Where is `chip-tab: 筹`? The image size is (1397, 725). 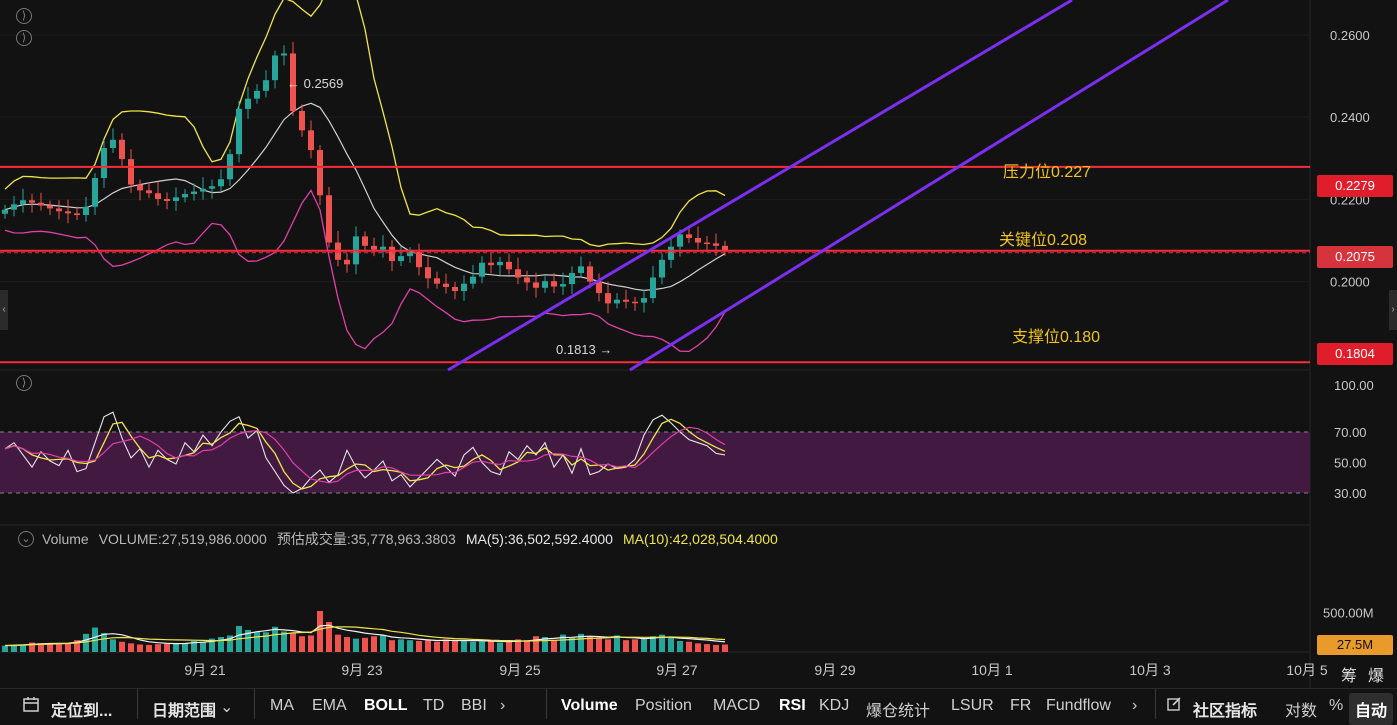
chip-tab: 筹 is located at coordinates (1349, 674).